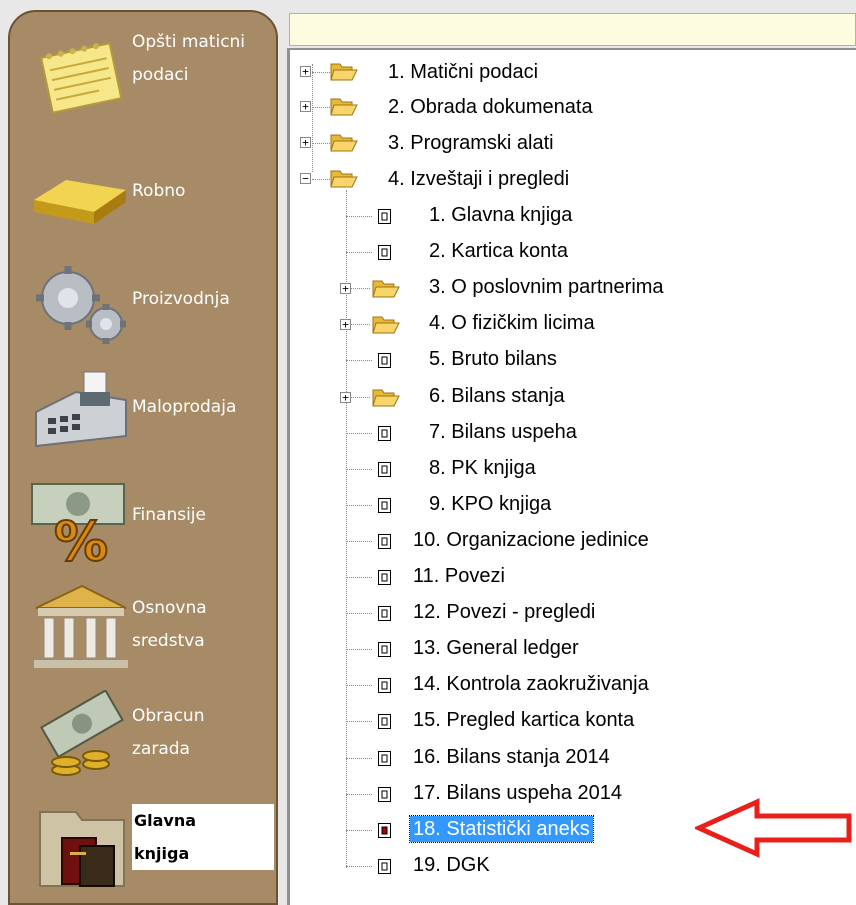  I want to click on module-label-line-2: knjiga, so click(203, 853).